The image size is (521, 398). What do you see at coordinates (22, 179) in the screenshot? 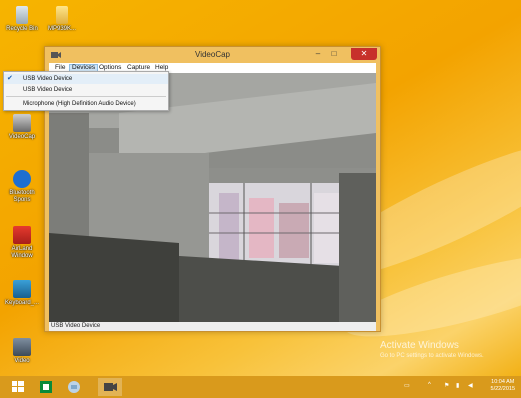
I see `bluetooth-icon` at bounding box center [22, 179].